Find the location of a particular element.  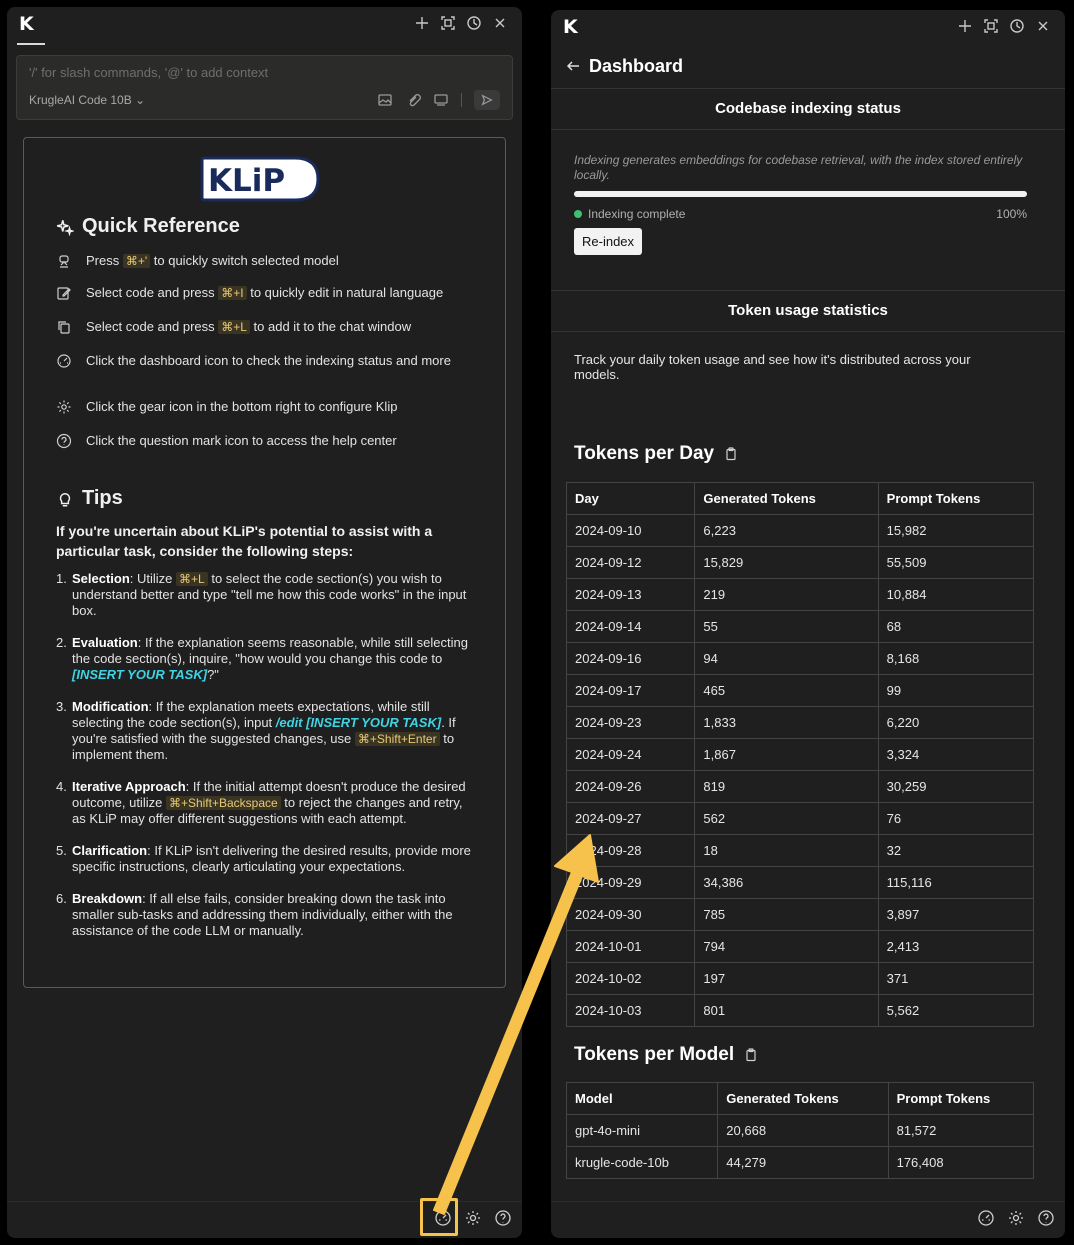

step-number: 4. is located at coordinates (61, 786).